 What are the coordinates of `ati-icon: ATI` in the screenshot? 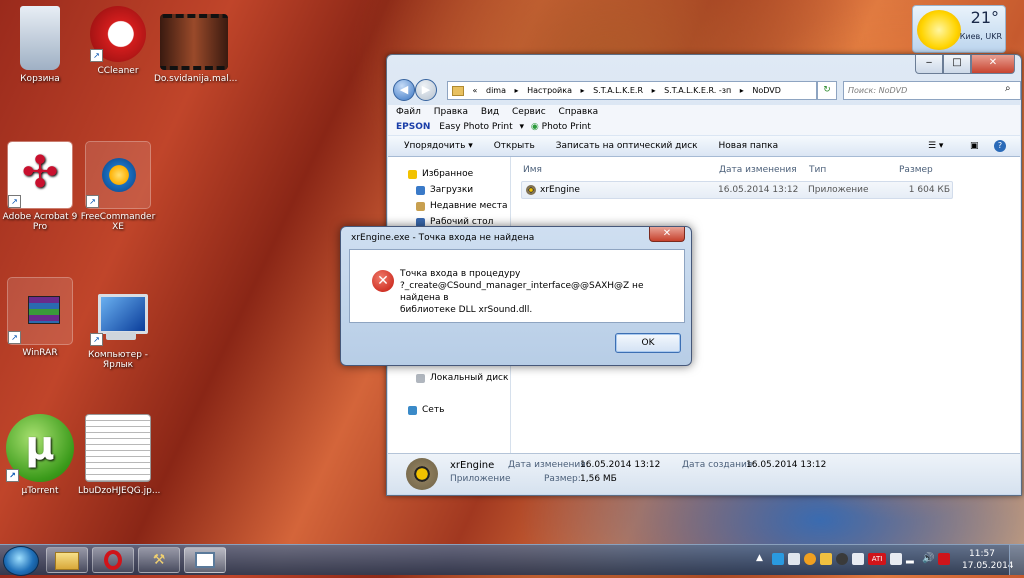 It's located at (877, 559).